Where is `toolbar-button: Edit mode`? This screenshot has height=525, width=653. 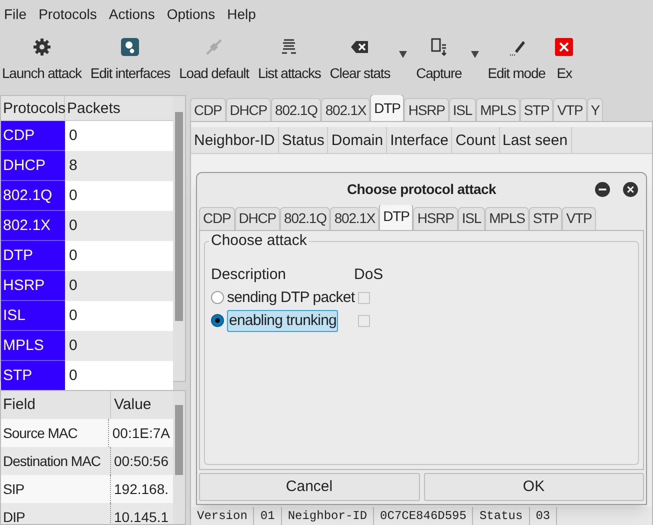
toolbar-button: Edit mode is located at coordinates (517, 60).